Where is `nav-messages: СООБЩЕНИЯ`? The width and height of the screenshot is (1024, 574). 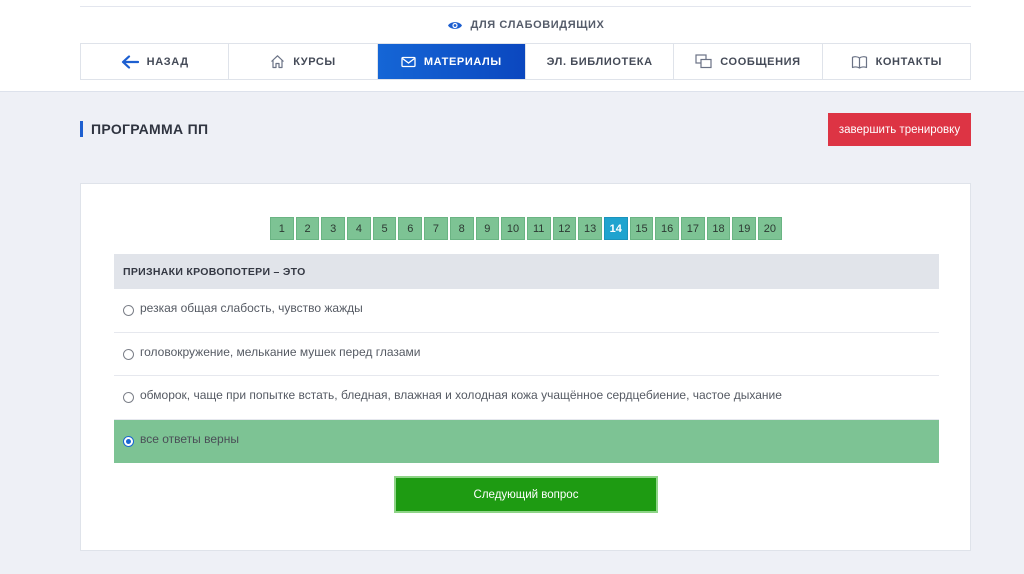 nav-messages: СООБЩЕНИЯ is located at coordinates (748, 61).